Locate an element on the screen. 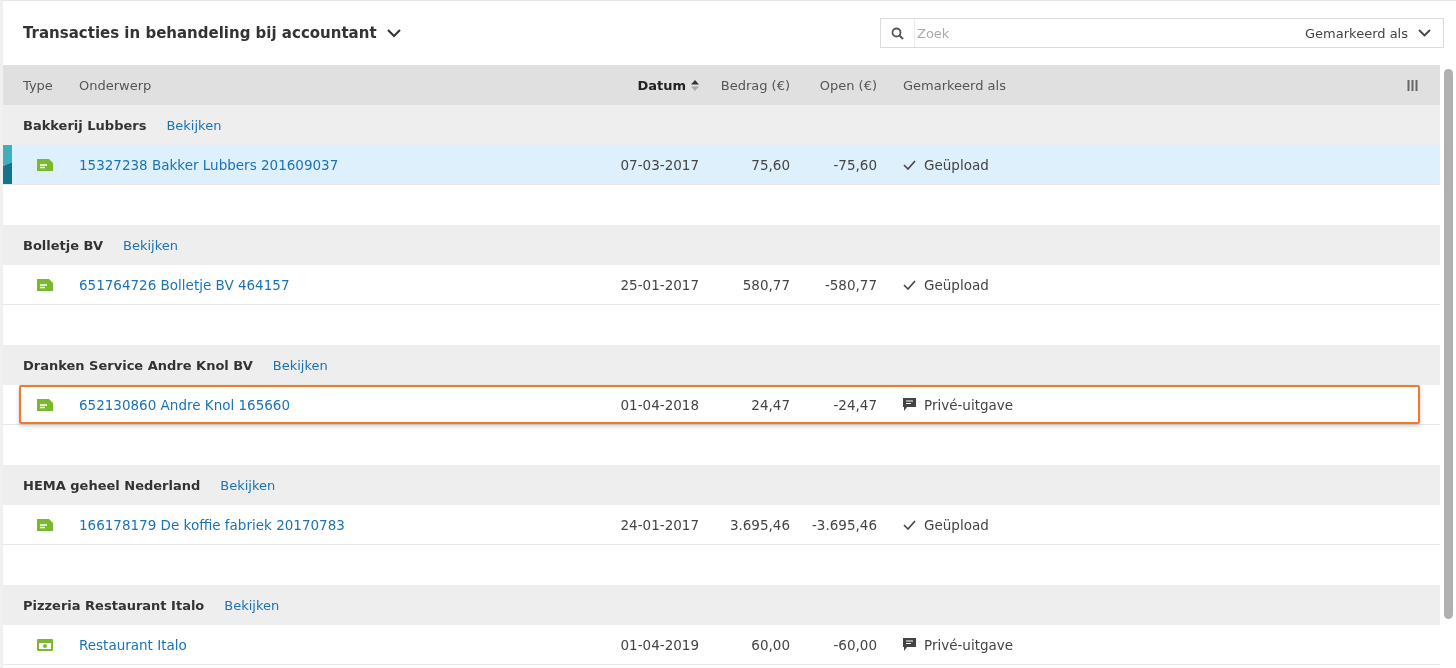  open-amount-cell-text: -60,00 is located at coordinates (855, 644).